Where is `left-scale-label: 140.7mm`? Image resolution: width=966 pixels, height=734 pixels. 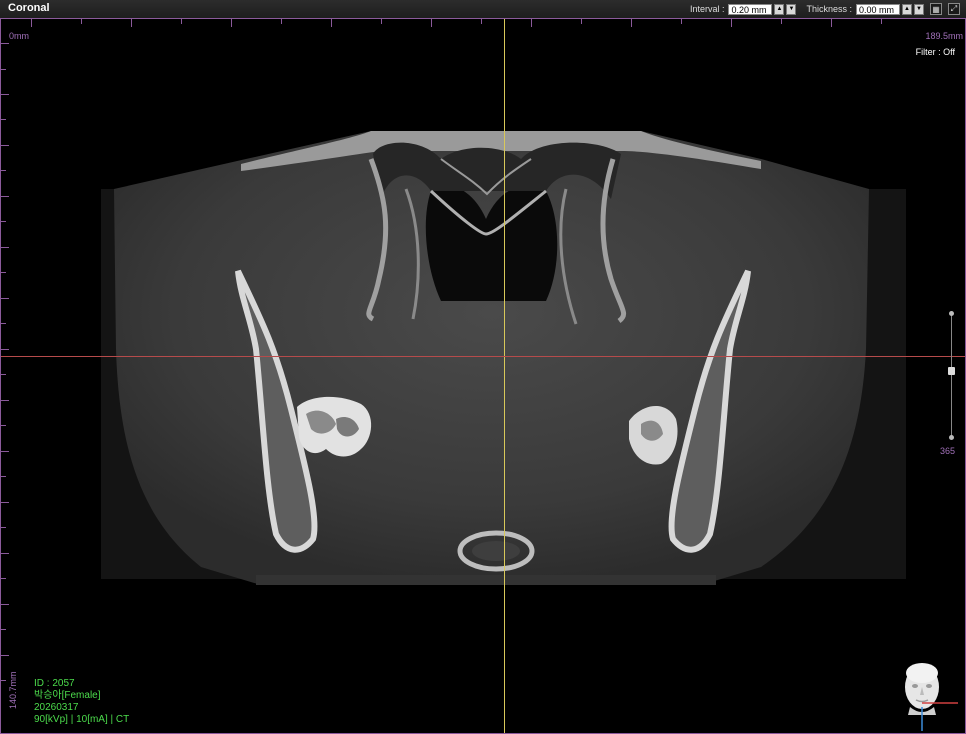 left-scale-label: 140.7mm is located at coordinates (13, 690).